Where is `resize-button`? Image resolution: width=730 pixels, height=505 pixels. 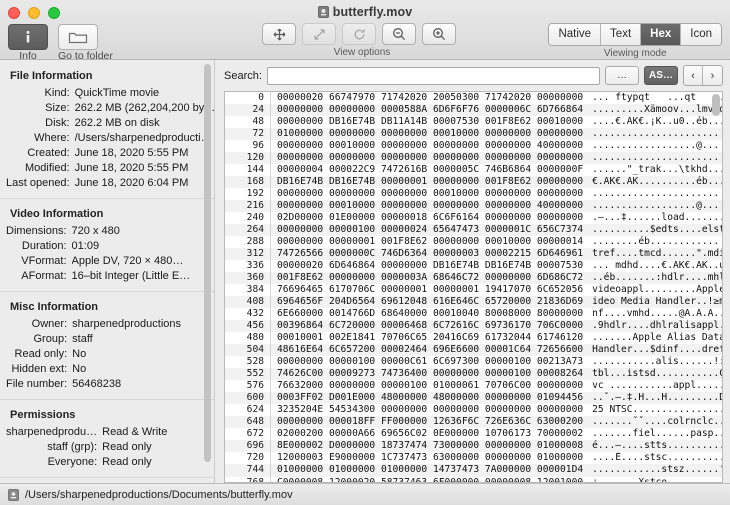
resize-button is located at coordinates (319, 34).